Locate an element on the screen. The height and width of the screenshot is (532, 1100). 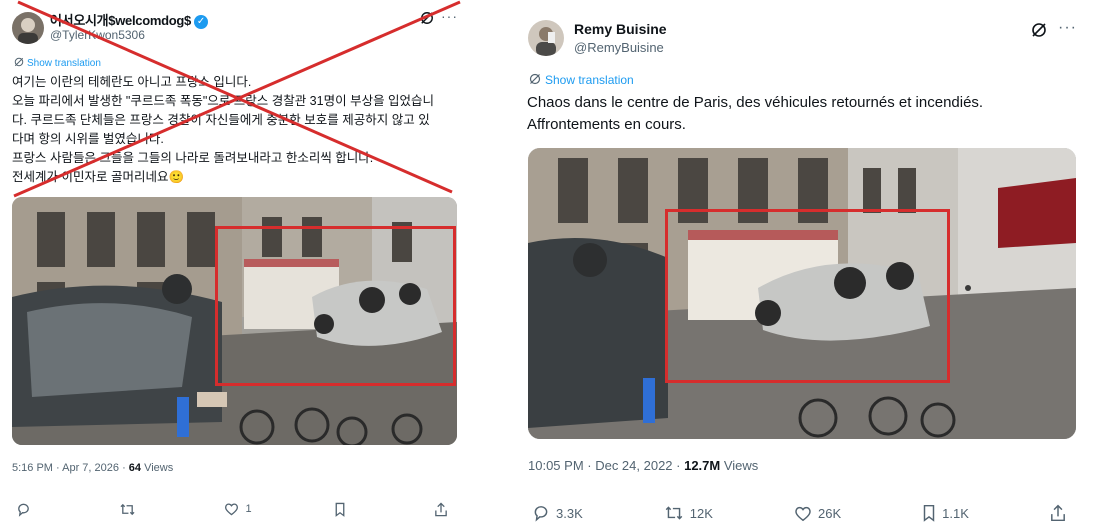
right-bookmark-button: 1.1K is located at coordinates (945, 513).